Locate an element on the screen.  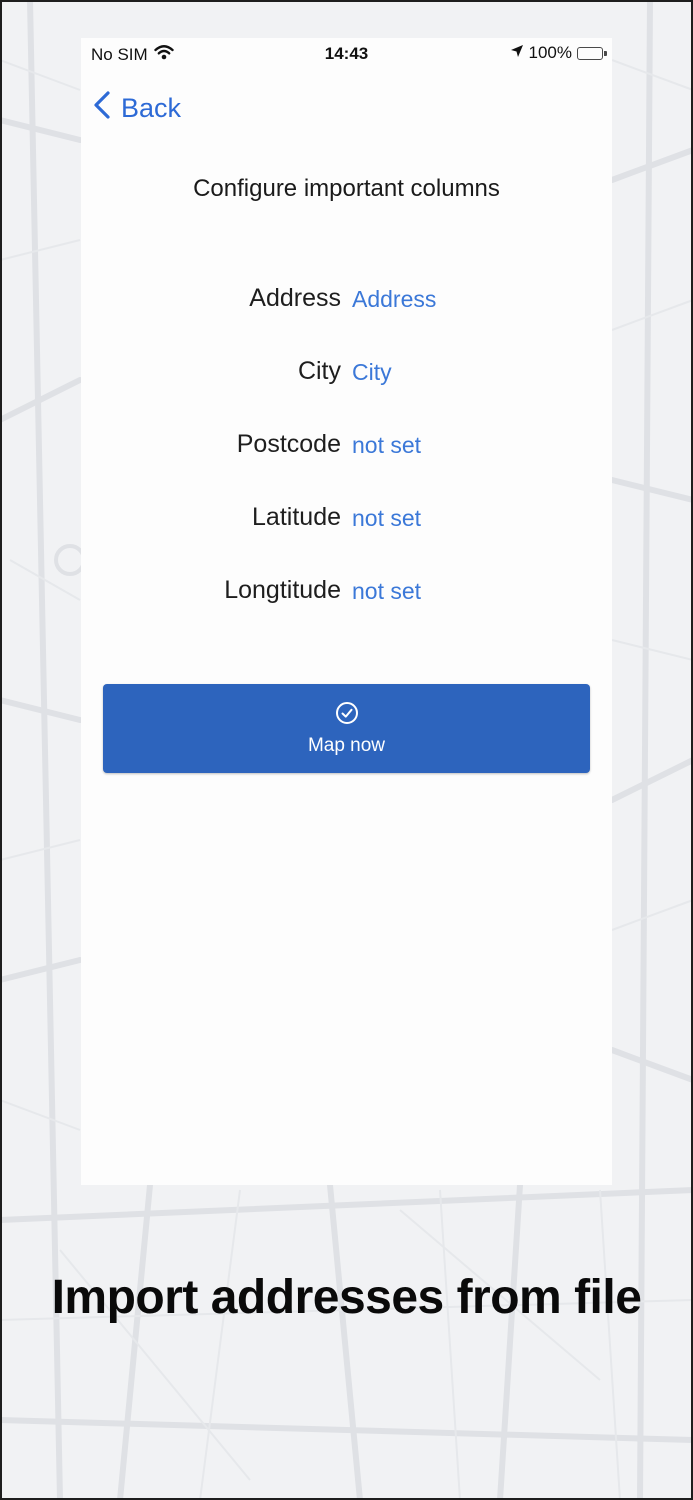
chevron-left-icon is located at coordinates (102, 108).